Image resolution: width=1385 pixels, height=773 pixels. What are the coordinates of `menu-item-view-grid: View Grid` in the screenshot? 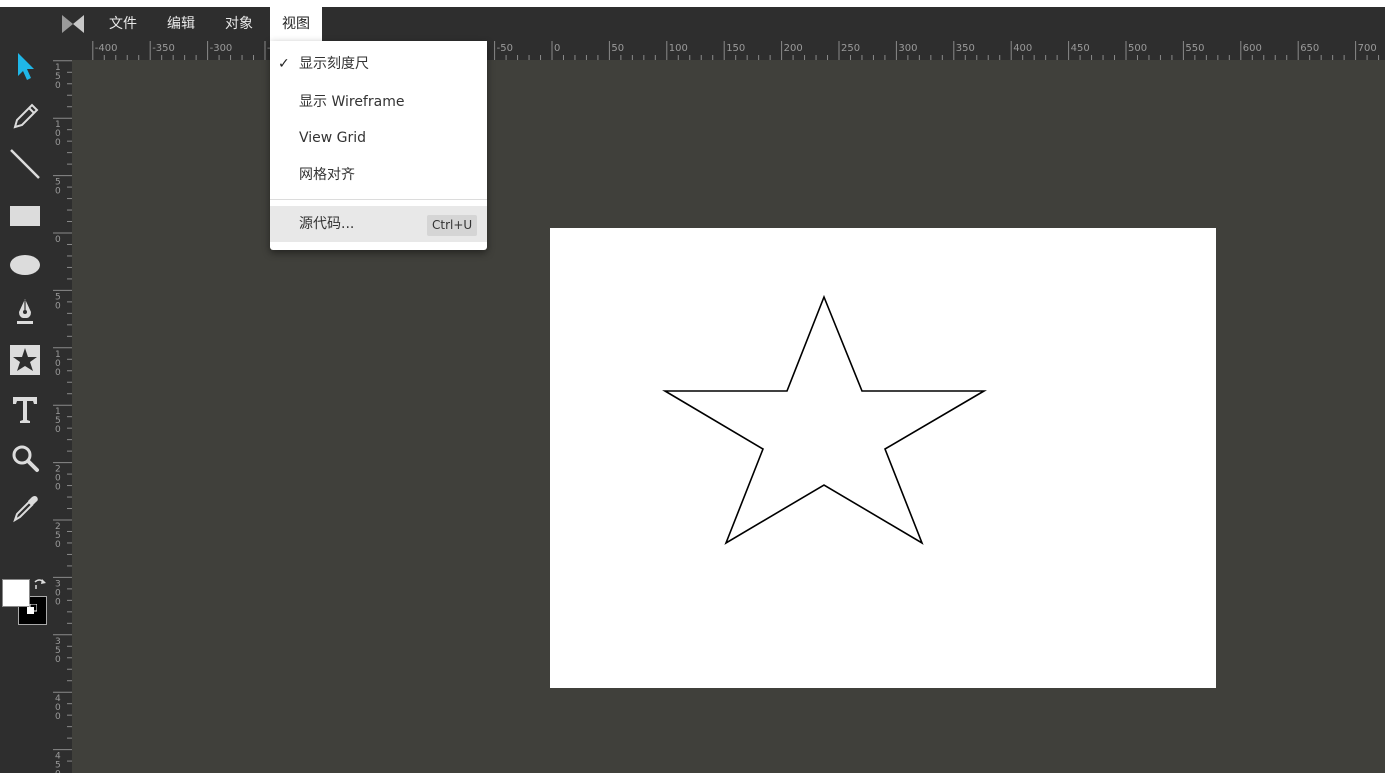 It's located at (378, 138).